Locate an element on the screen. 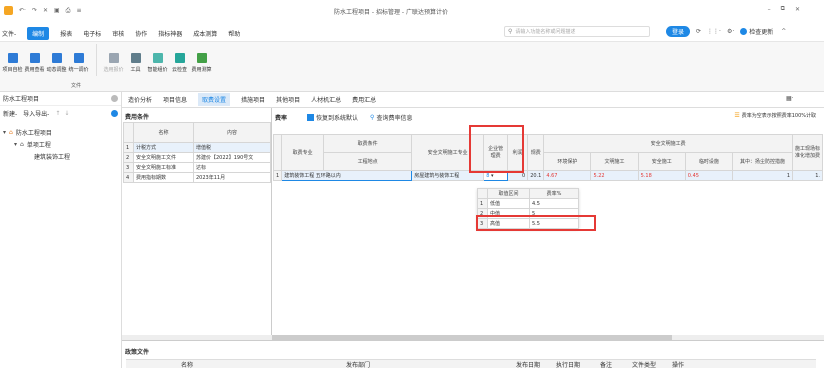 This screenshot has width=824, height=368. condition-row: 1 计税方式 增值税 is located at coordinates (197, 147).